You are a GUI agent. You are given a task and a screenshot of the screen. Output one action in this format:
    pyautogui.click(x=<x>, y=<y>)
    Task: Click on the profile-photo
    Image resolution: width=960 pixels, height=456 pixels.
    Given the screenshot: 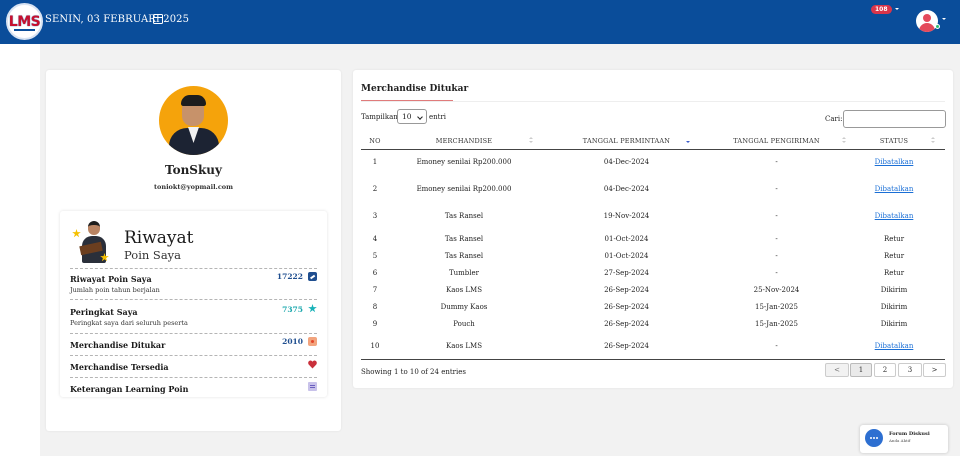 What is the action you would take?
    pyautogui.click(x=193, y=120)
    